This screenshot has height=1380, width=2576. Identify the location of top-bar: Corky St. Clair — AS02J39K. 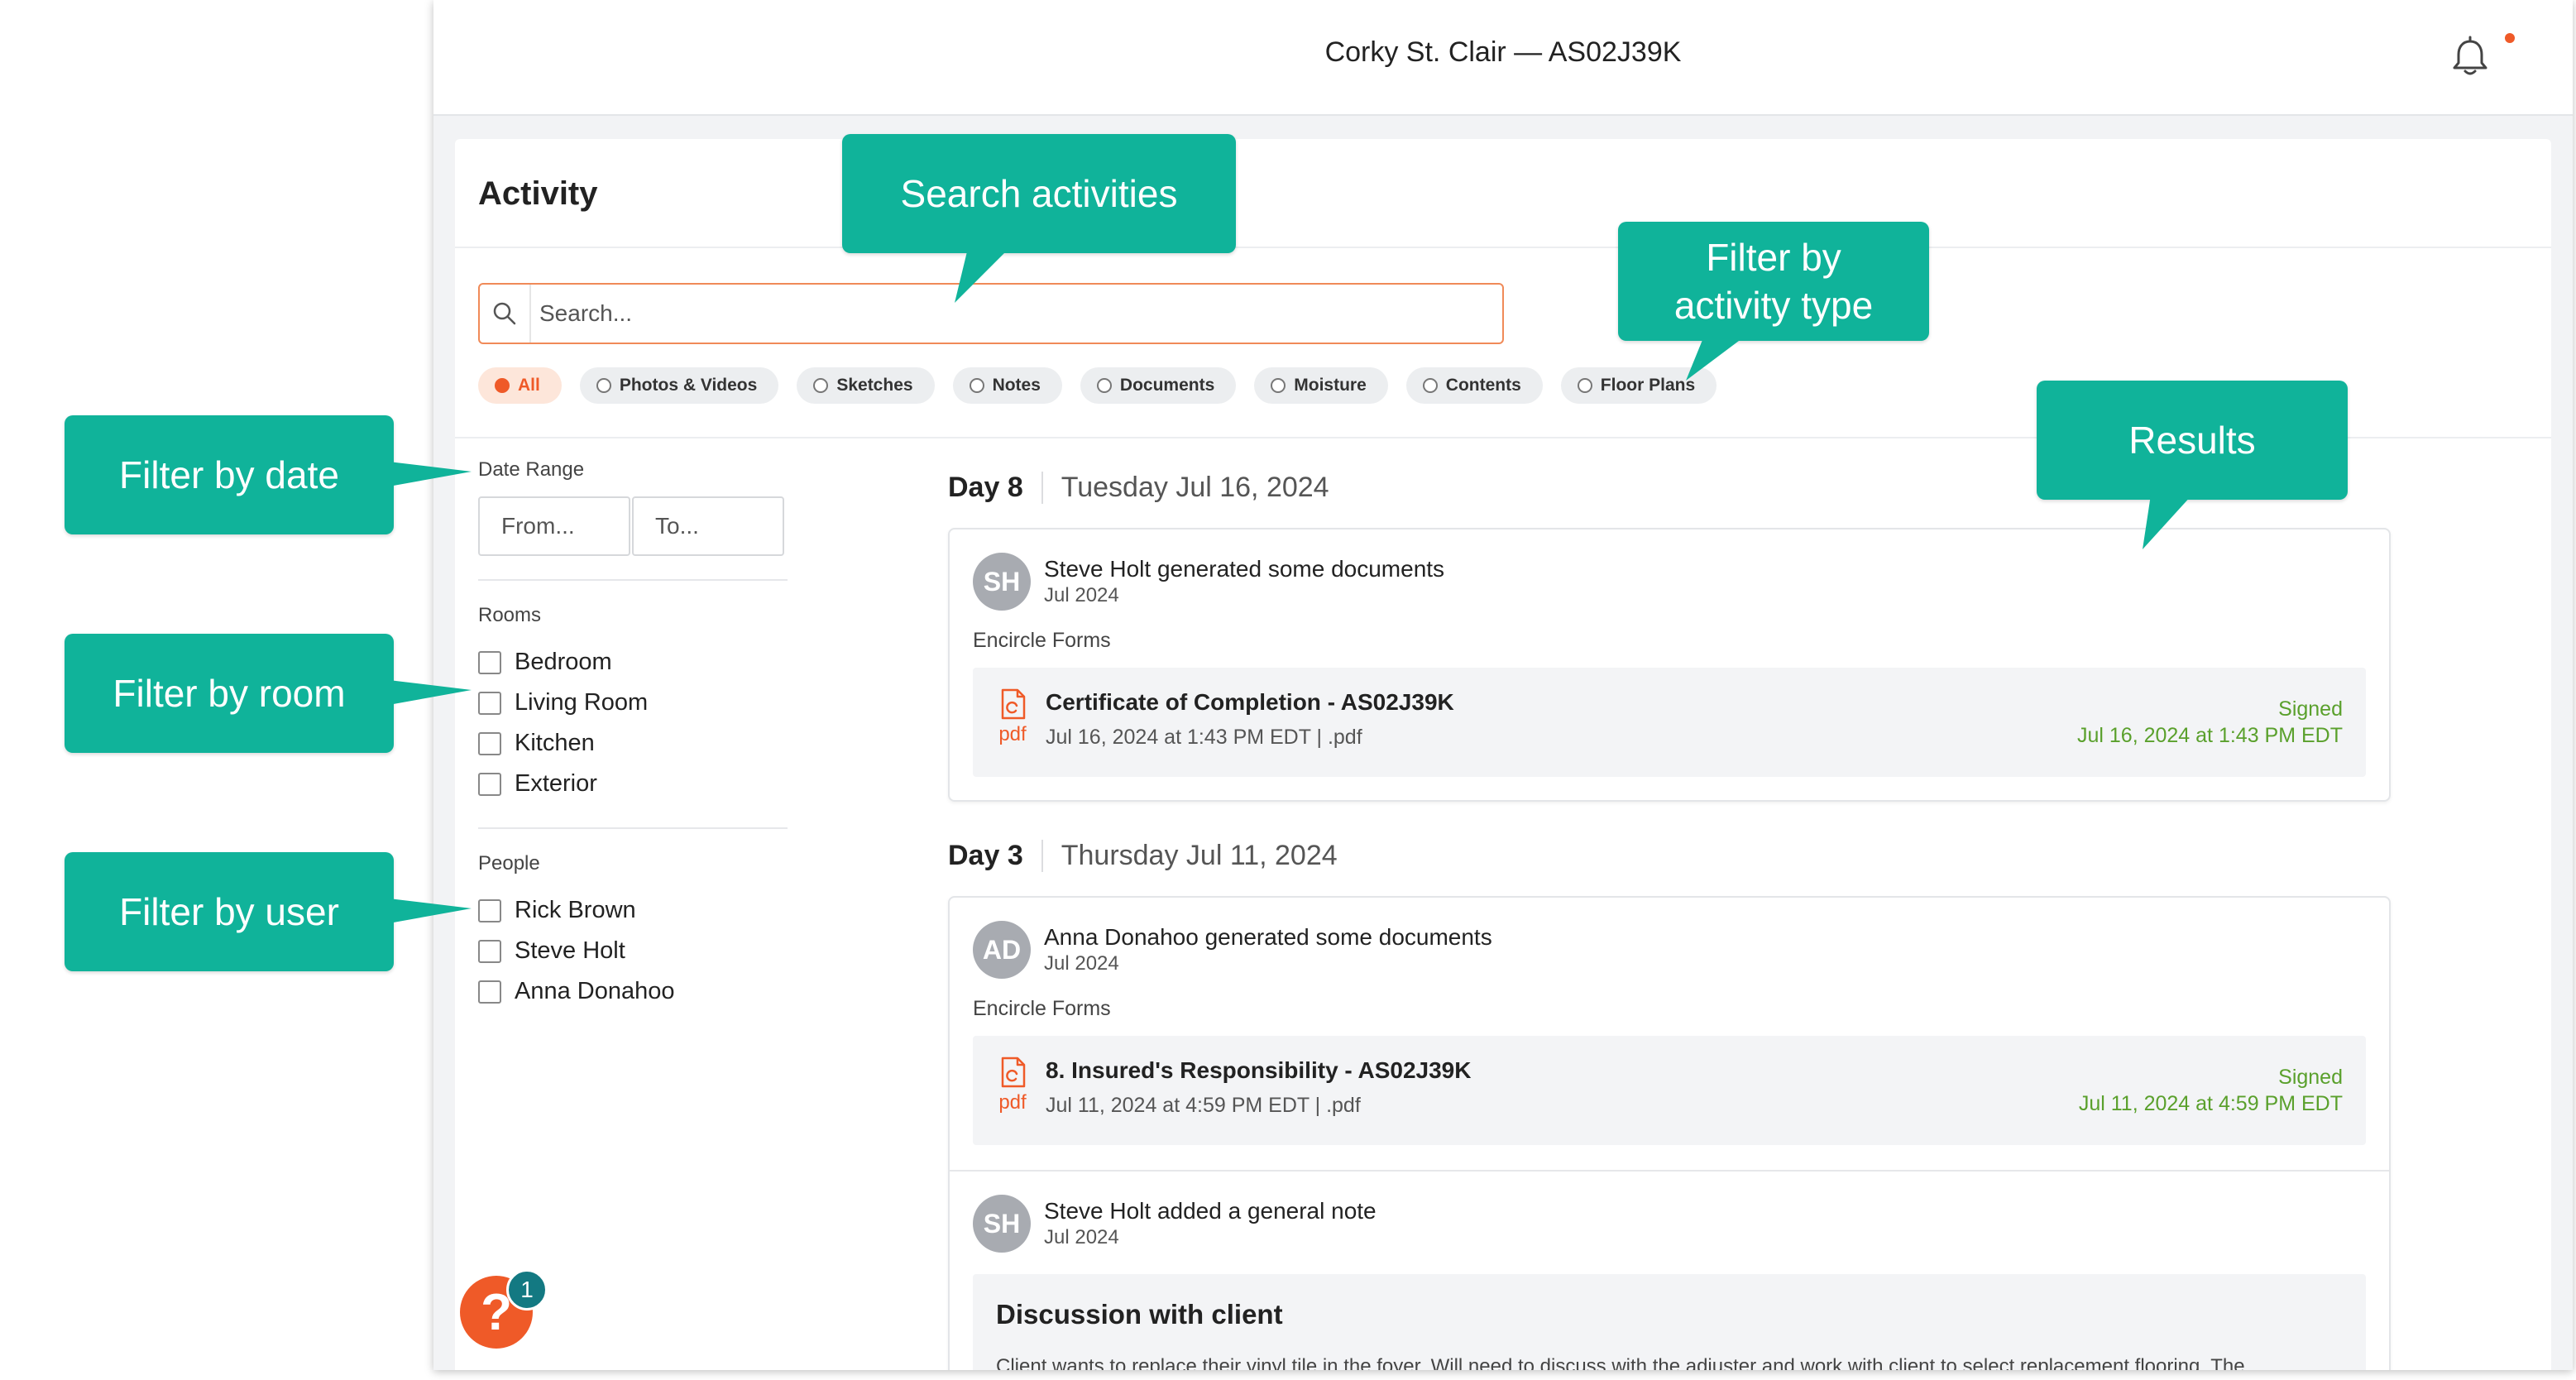
(1503, 58).